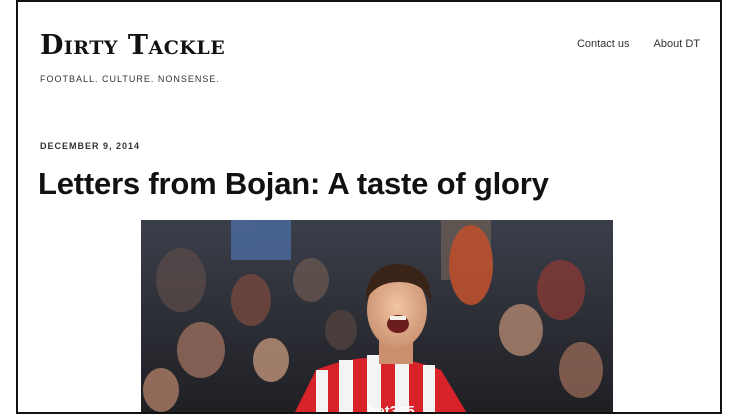 This screenshot has width=740, height=416. Describe the element at coordinates (603, 44) in the screenshot. I see `nav-contact-us: Contact us` at that location.